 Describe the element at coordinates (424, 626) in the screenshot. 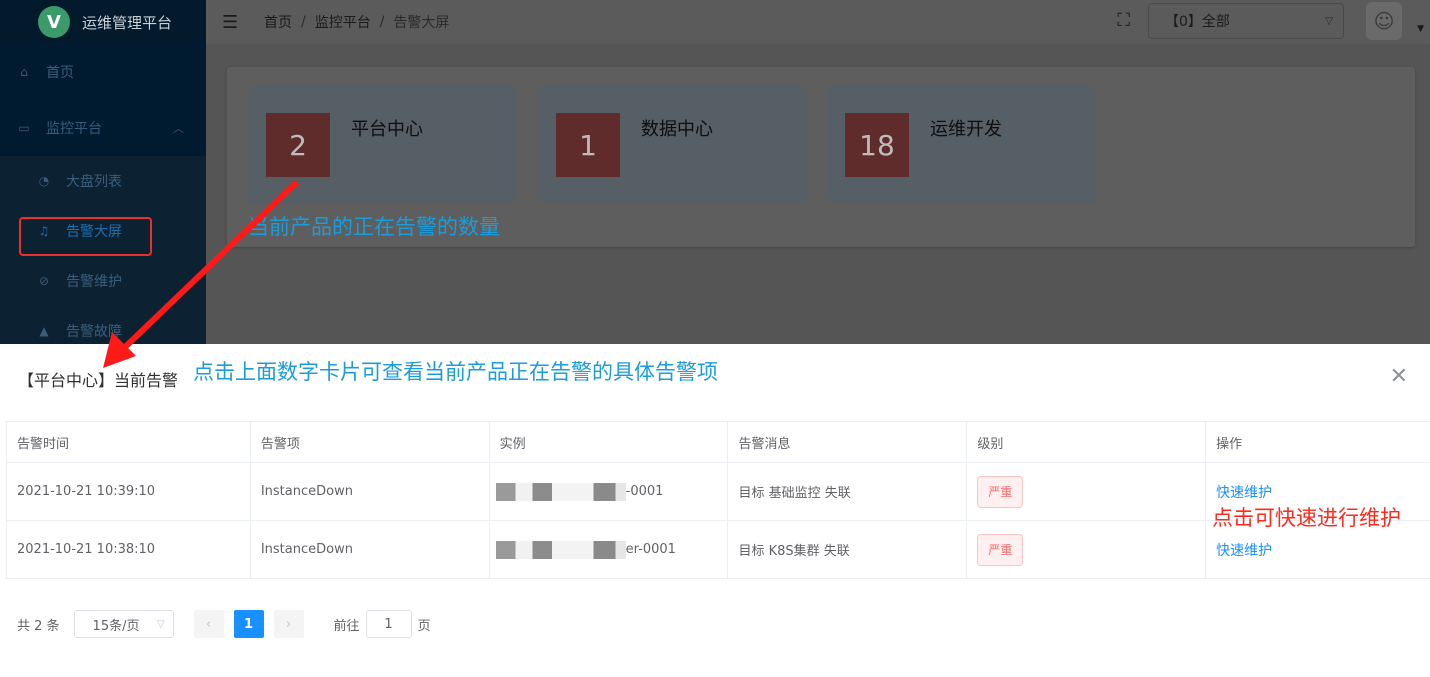

I see `page-unit-label: 页` at that location.